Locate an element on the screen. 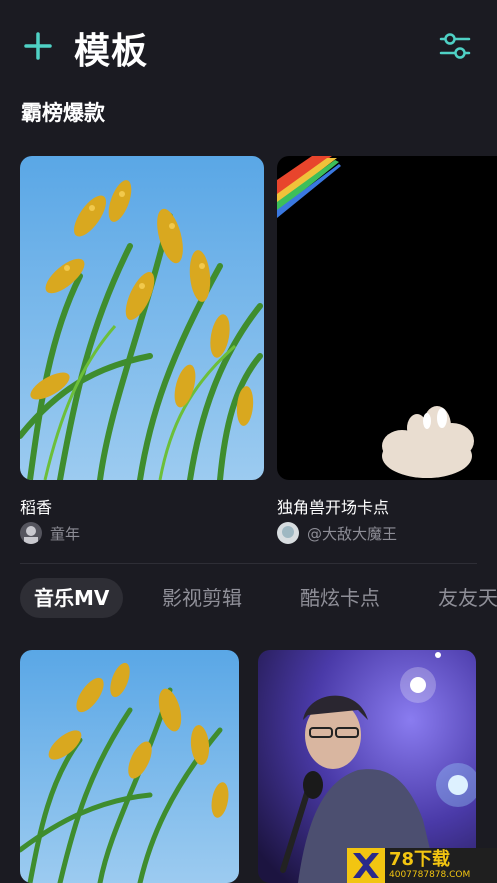  template-author: @大敌大魔王 is located at coordinates (337, 533).